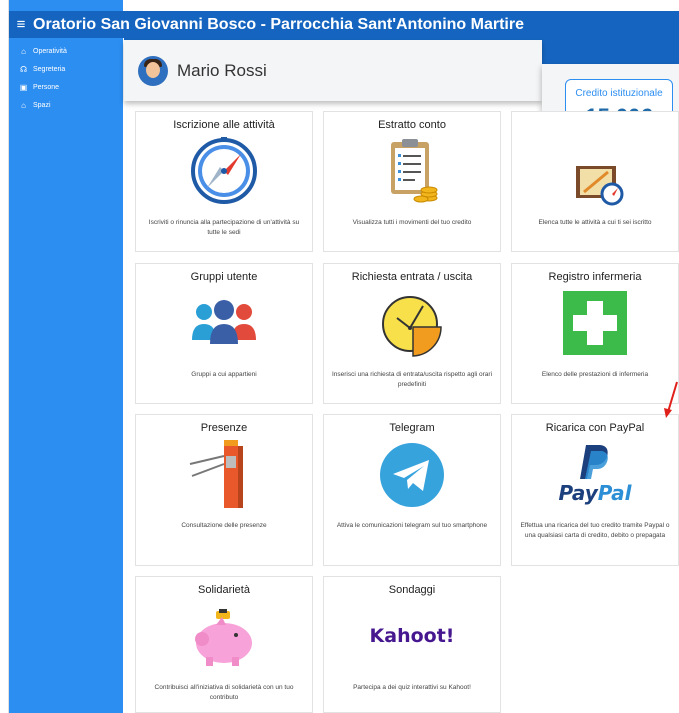  Describe the element at coordinates (224, 474) in the screenshot. I see `turnstile-icon` at that location.